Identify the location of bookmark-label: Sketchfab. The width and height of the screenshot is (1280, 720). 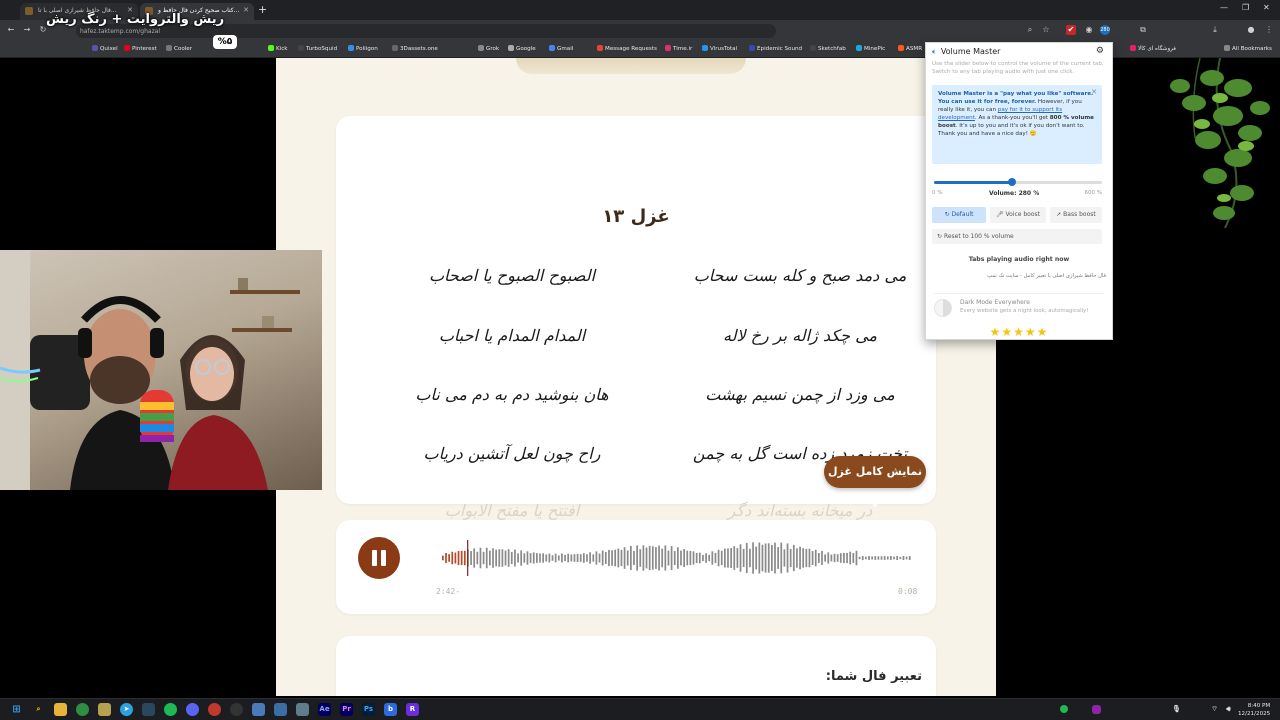
(832, 49).